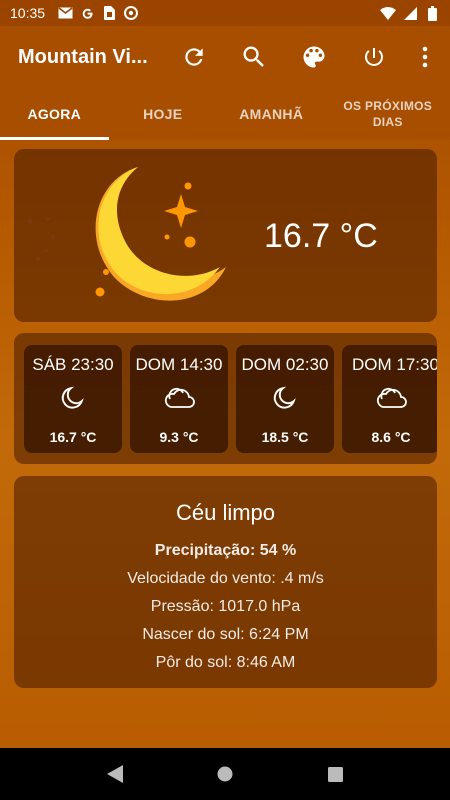 This screenshot has height=800, width=450. Describe the element at coordinates (163, 114) in the screenshot. I see `tab-hoje: HOJE` at that location.